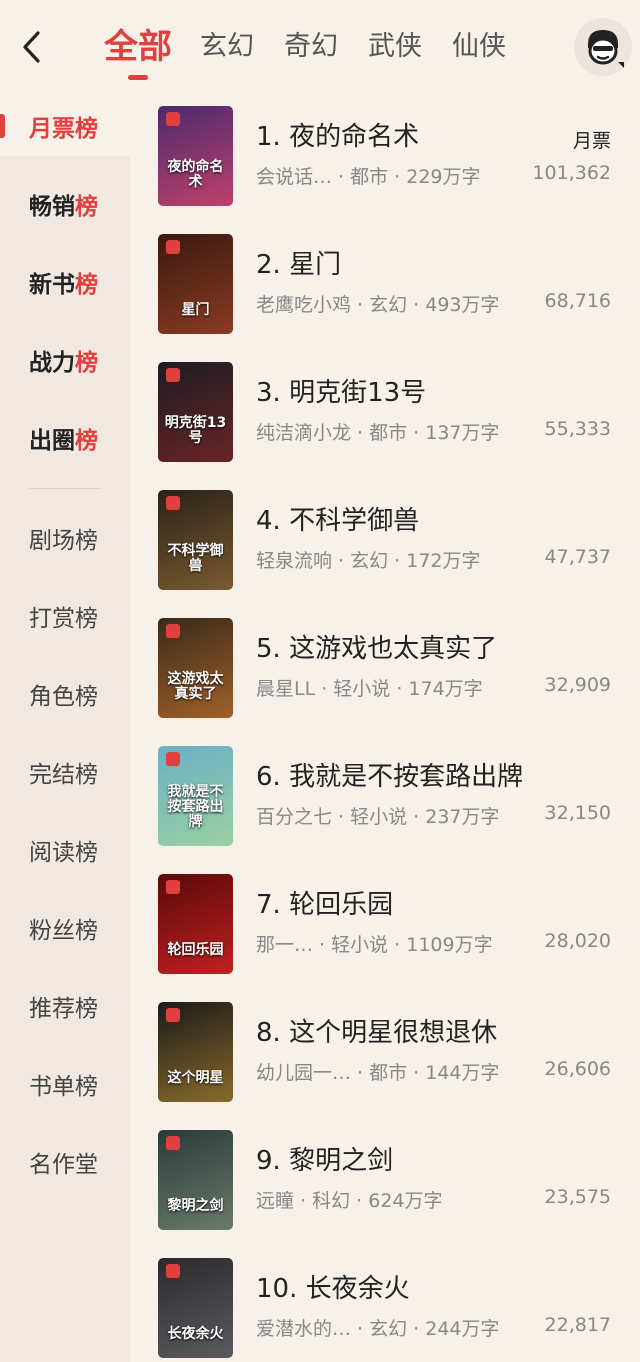  Describe the element at coordinates (138, 51) in the screenshot. I see `tab-all: 全部` at that location.